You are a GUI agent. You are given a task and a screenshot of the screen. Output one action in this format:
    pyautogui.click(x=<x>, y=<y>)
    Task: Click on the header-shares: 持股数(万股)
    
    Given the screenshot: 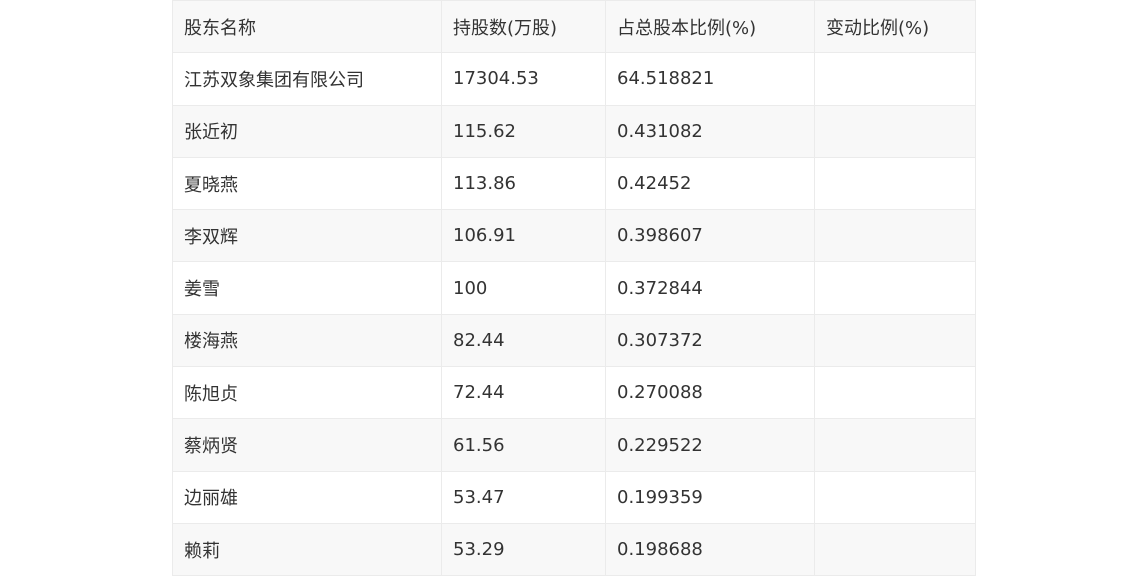 What is the action you would take?
    pyautogui.click(x=523, y=27)
    